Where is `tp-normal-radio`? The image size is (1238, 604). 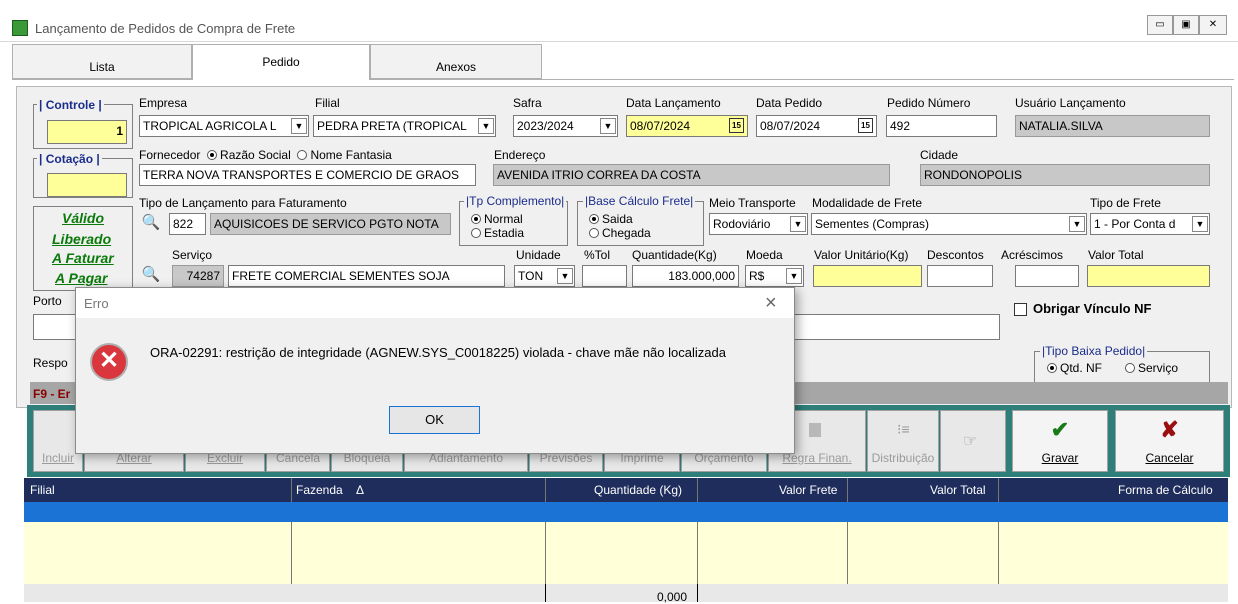 tp-normal-radio is located at coordinates (476, 219).